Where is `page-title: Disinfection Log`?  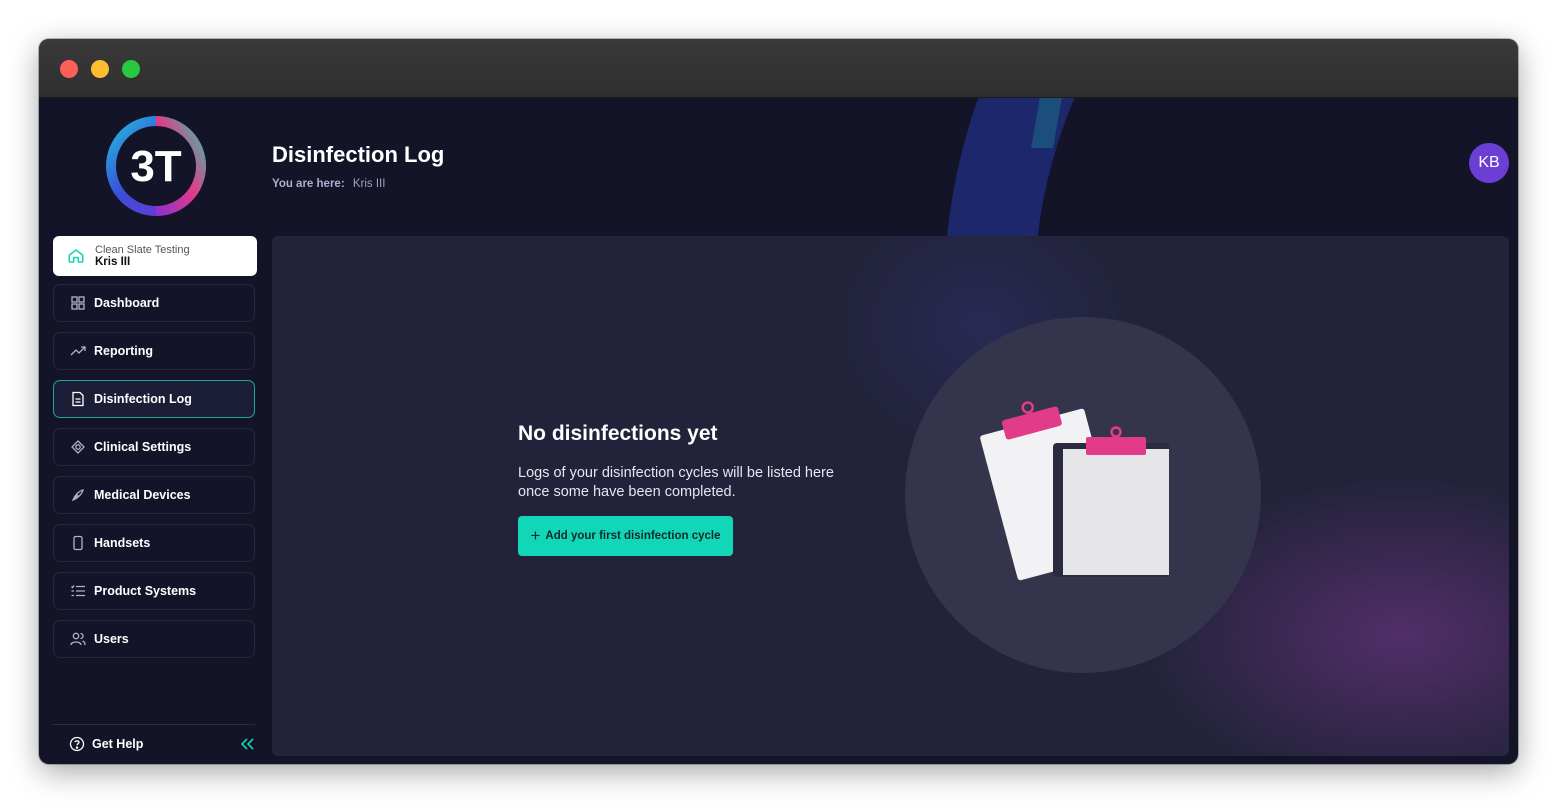
page-title: Disinfection Log is located at coordinates (358, 154).